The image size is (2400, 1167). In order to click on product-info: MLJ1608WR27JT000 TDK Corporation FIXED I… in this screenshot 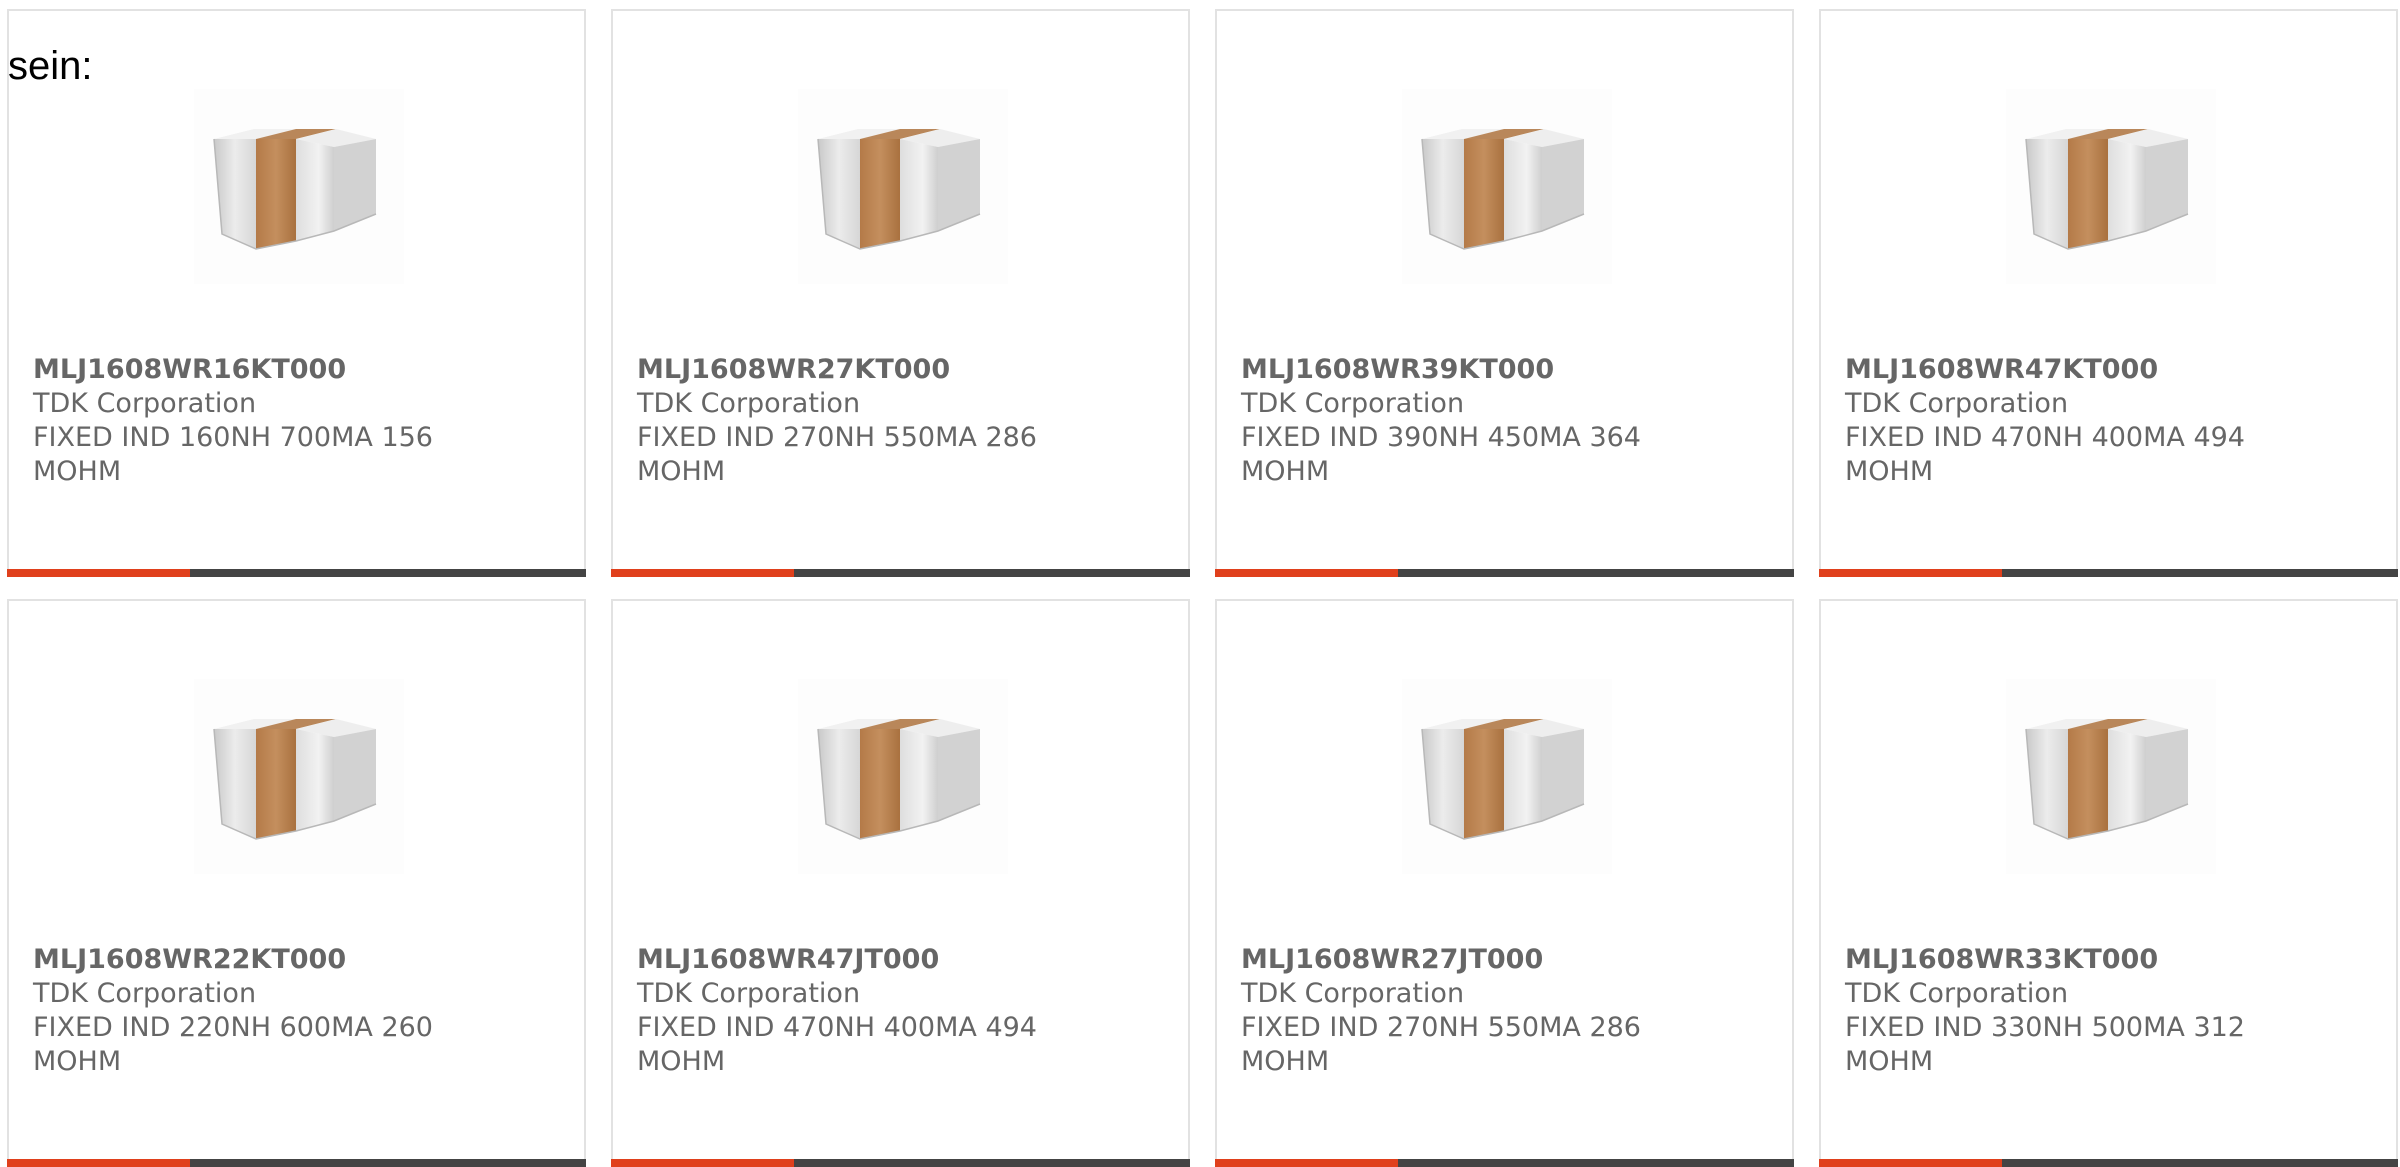, I will do `click(1456, 1011)`.